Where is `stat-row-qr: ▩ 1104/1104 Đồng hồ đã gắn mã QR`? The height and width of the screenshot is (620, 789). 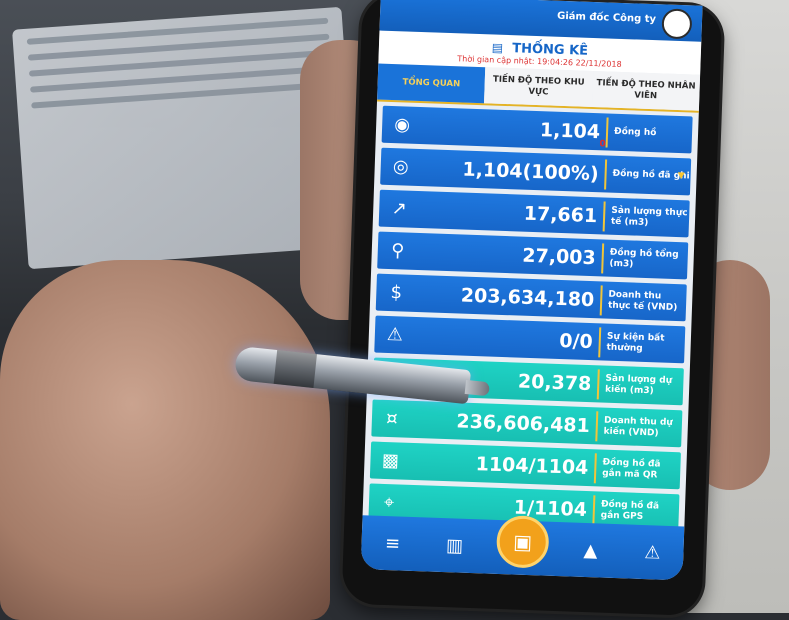
stat-row-qr: ▩ 1104/1104 Đồng hồ đã gắn mã QR is located at coordinates (525, 465).